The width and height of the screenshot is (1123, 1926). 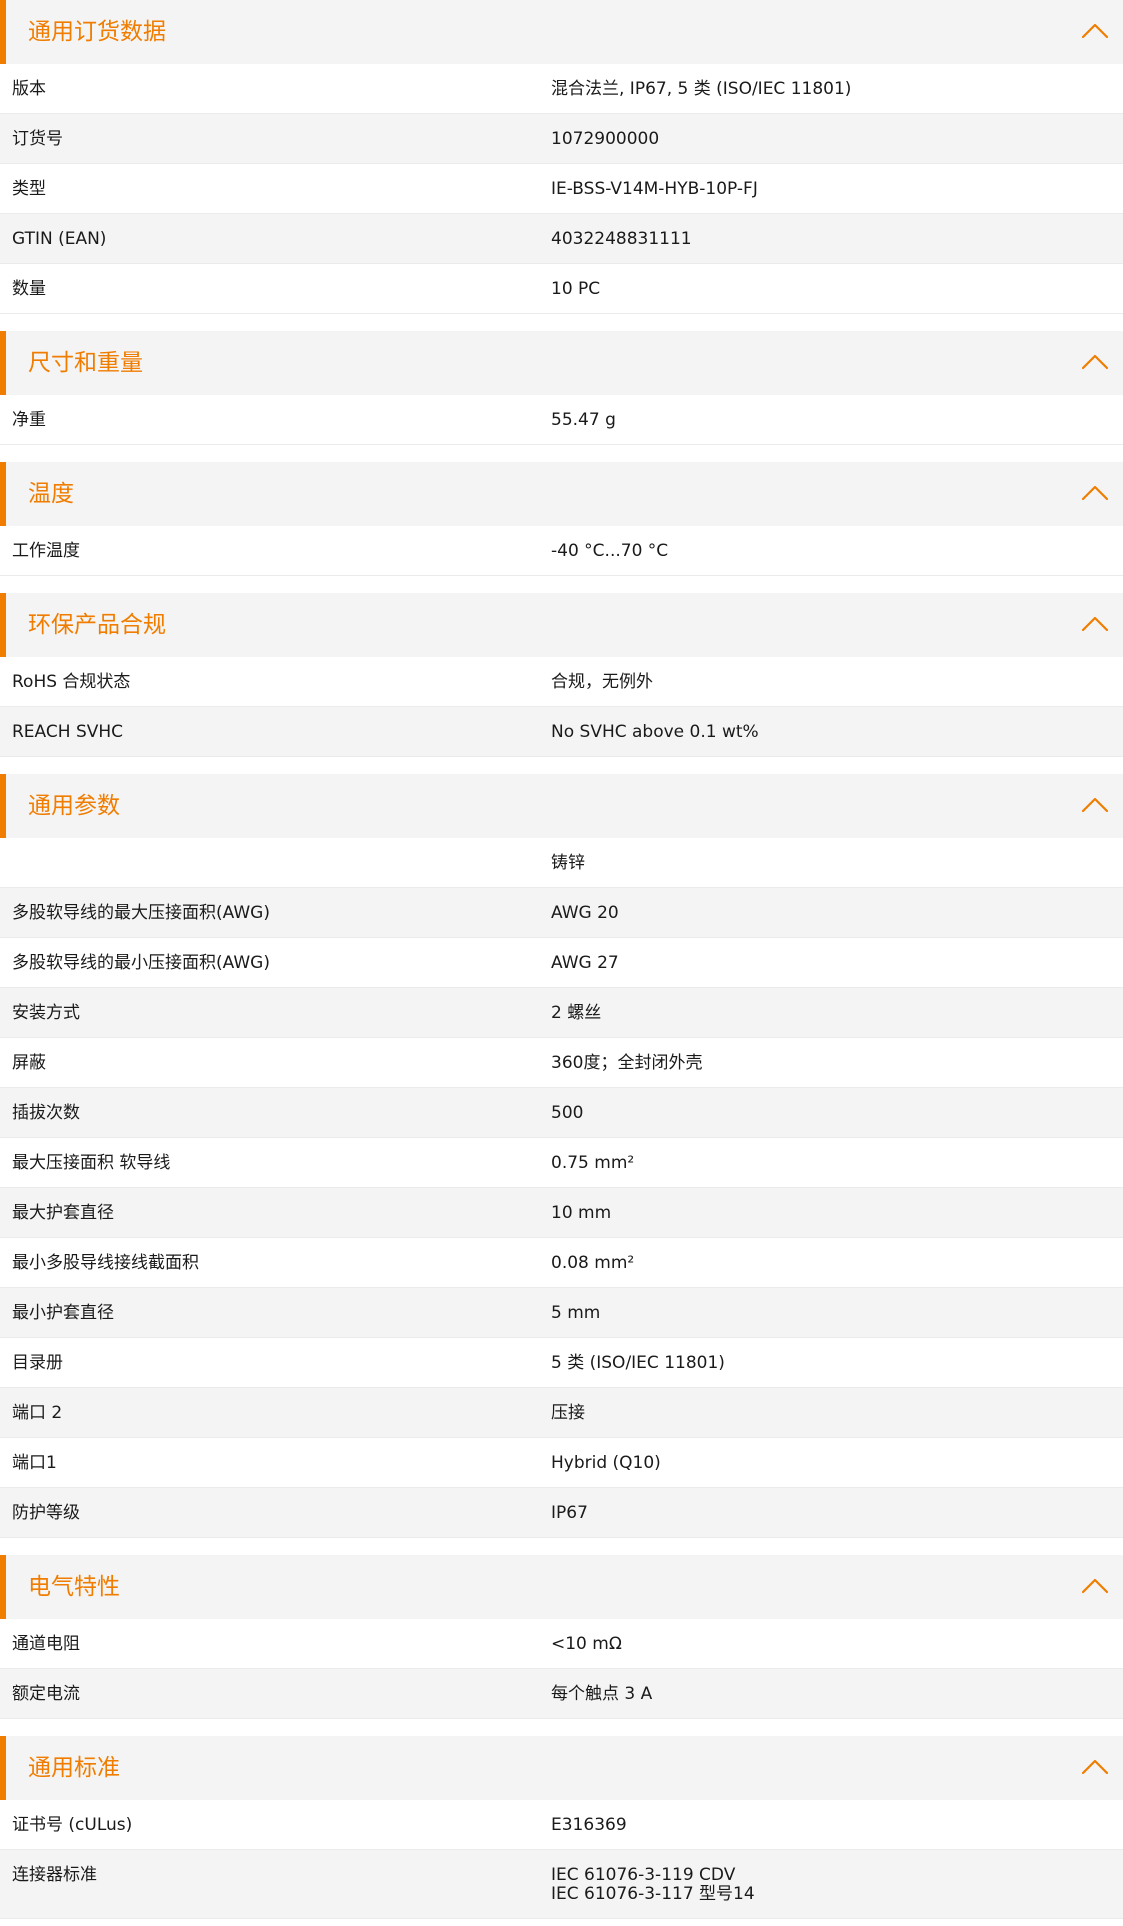 What do you see at coordinates (610, 551) in the screenshot?
I see `spec-value: -40 °C...70 °C` at bounding box center [610, 551].